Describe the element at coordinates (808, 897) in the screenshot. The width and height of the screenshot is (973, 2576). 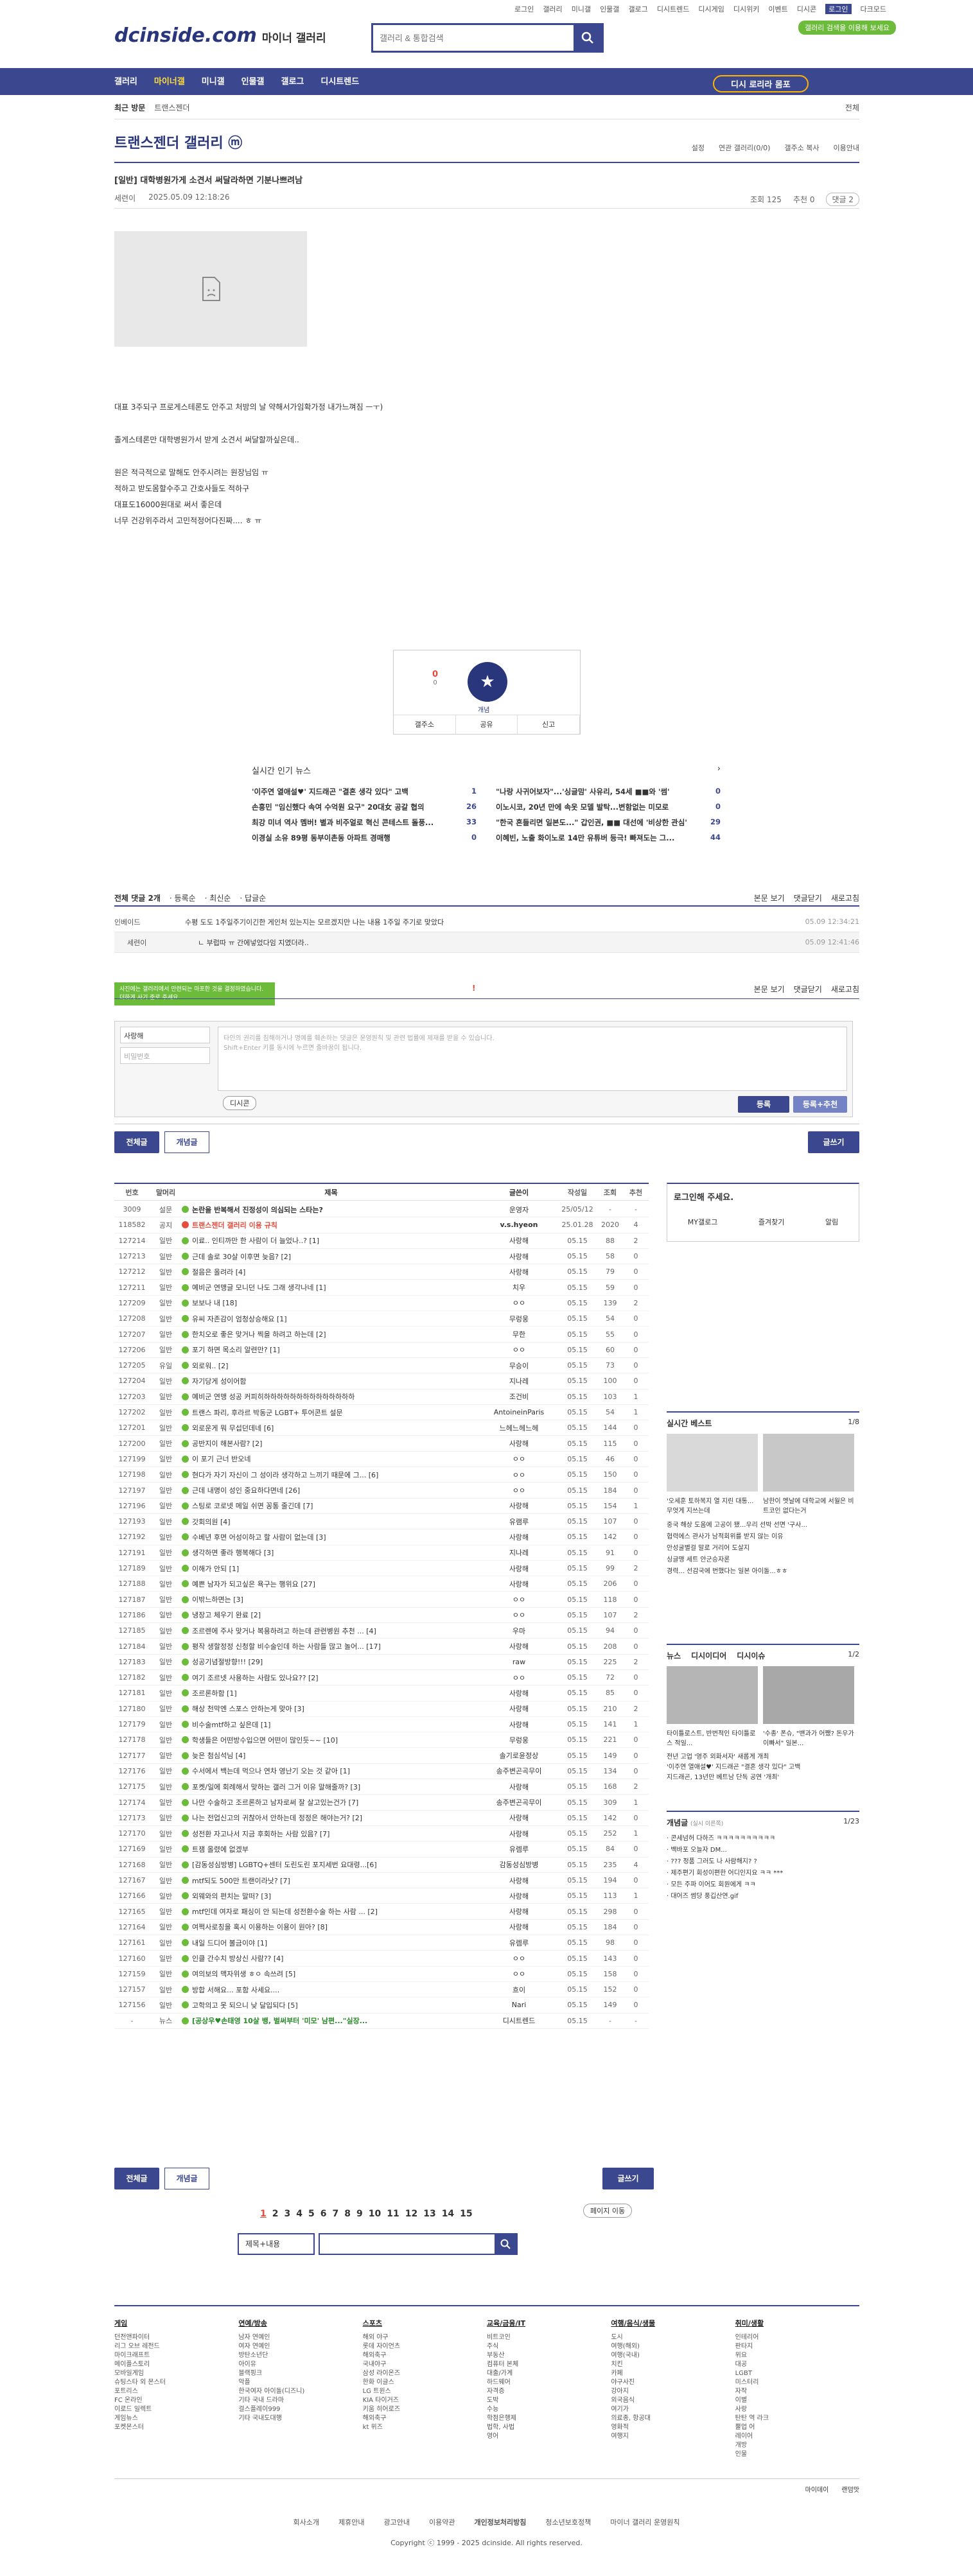
I see `comment-tool: 댓글닫기` at that location.